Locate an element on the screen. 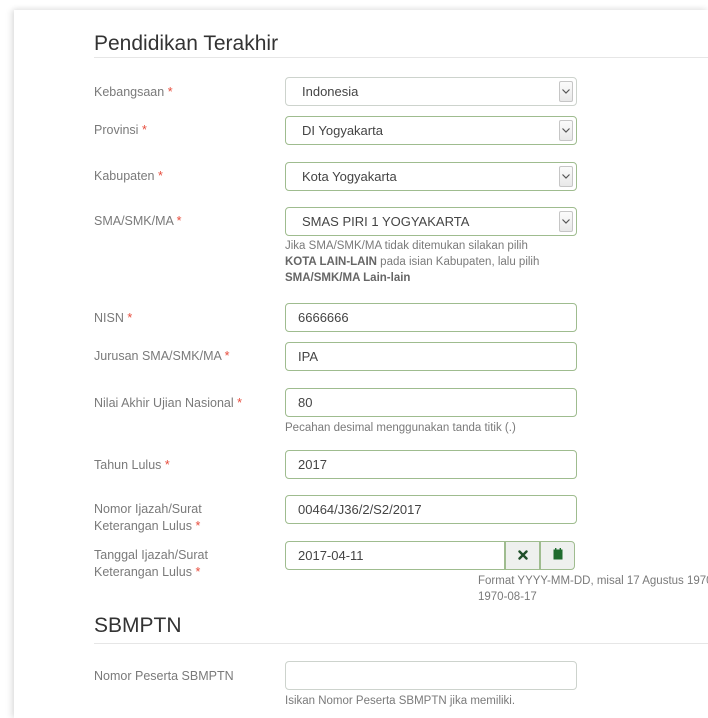 The width and height of the screenshot is (708, 718). select-kabupaten: Kota Yogyakarta is located at coordinates (431, 176).